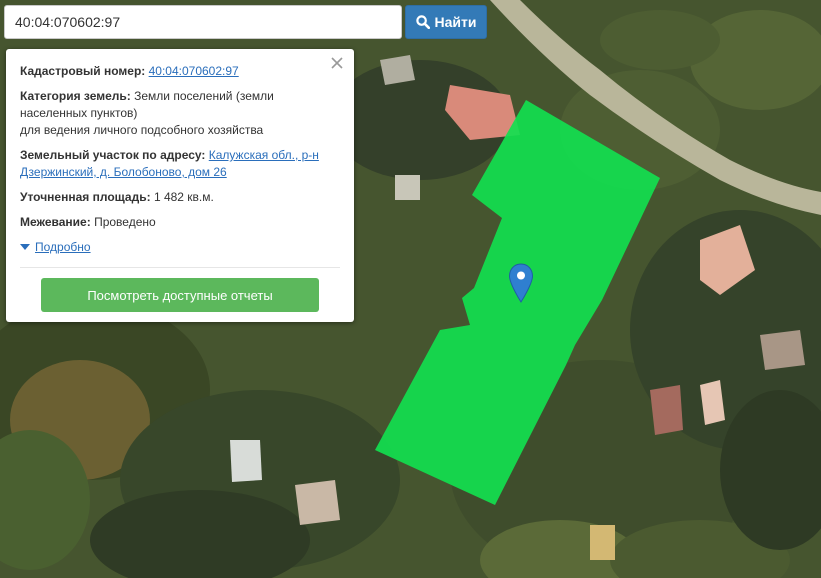 The height and width of the screenshot is (578, 821). Describe the element at coordinates (55, 222) in the screenshot. I see `survey-label: Межевание:` at that location.